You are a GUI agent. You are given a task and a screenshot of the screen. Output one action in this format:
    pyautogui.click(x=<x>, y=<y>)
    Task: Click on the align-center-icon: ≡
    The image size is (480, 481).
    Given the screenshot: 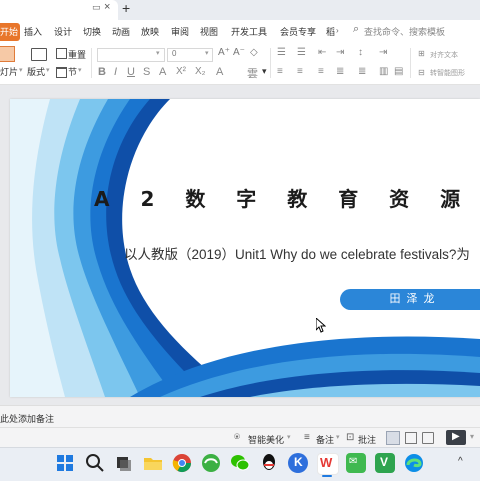 What is the action you would take?
    pyautogui.click(x=300, y=71)
    